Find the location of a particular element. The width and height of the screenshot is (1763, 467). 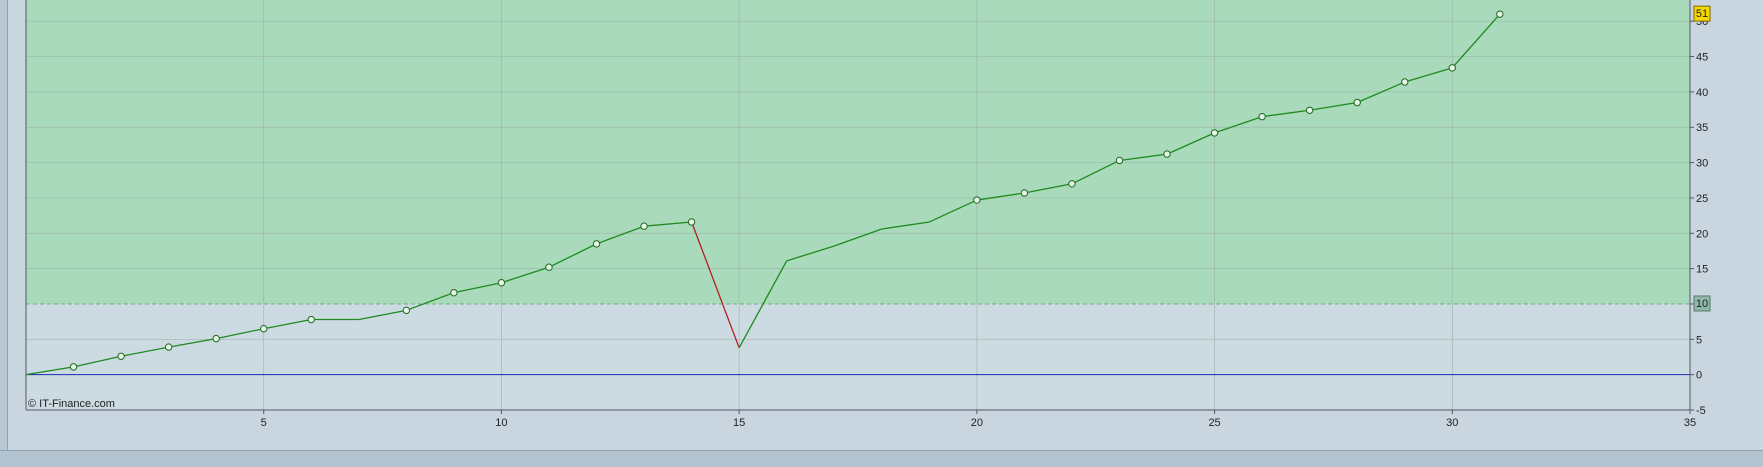

x-tick-label: 30 is located at coordinates (1452, 423).